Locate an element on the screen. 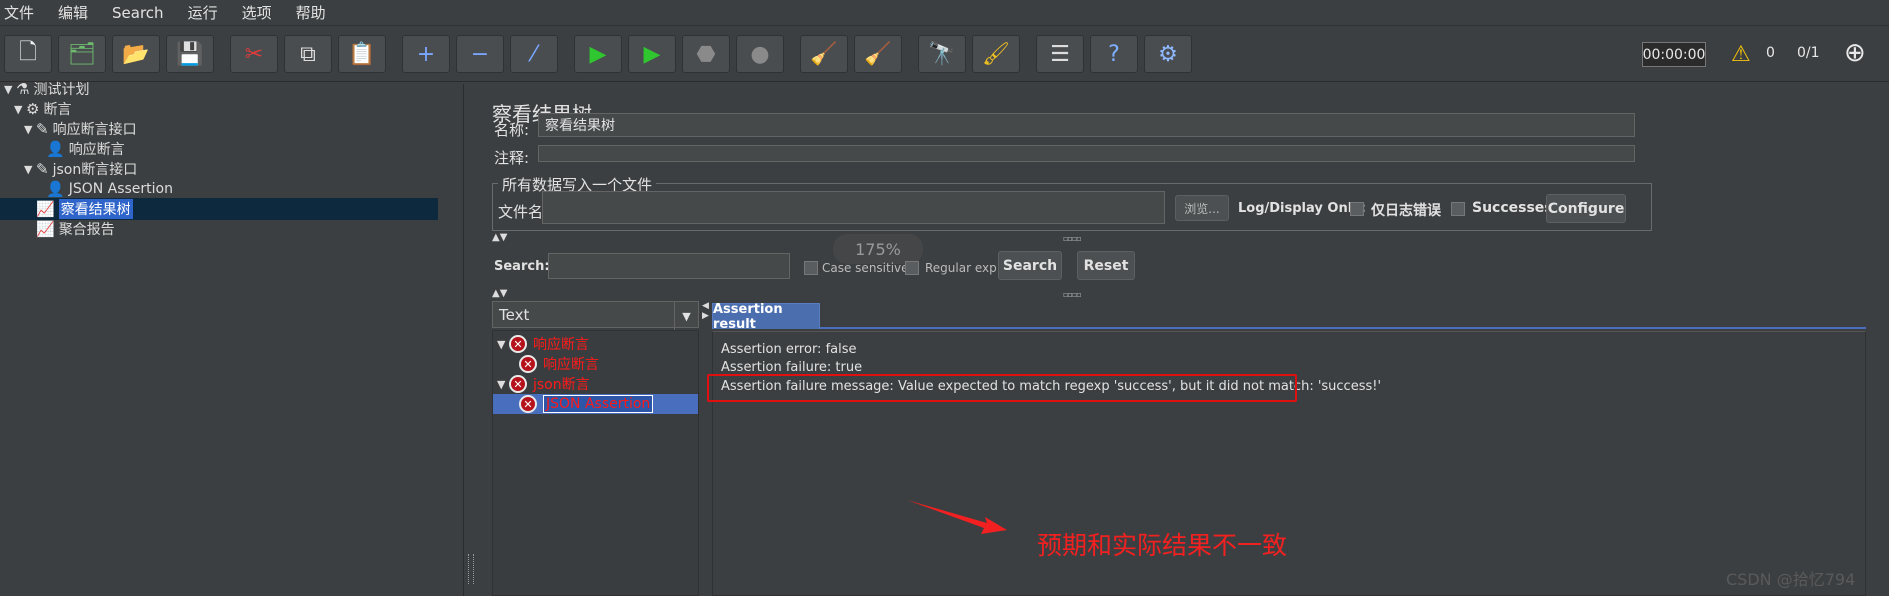  search-input is located at coordinates (669, 266).